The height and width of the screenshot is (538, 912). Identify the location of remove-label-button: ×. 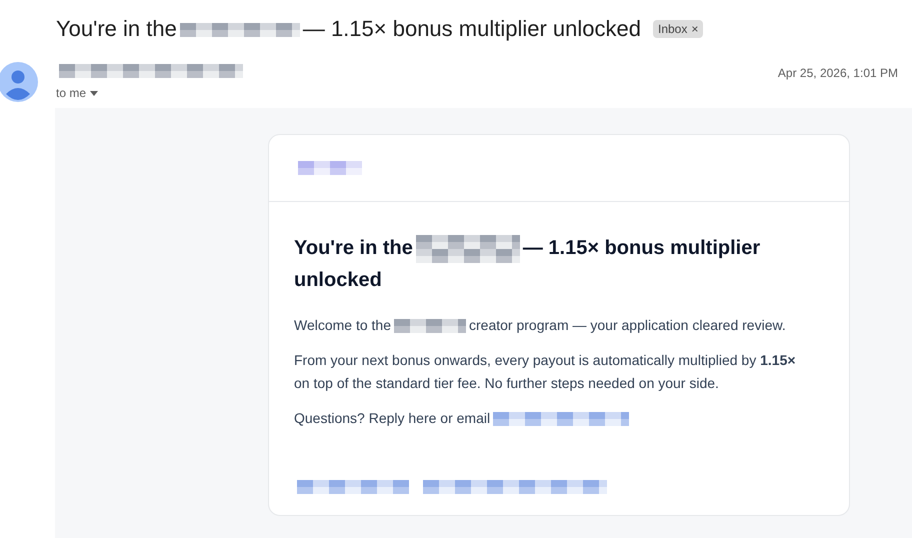
(694, 29).